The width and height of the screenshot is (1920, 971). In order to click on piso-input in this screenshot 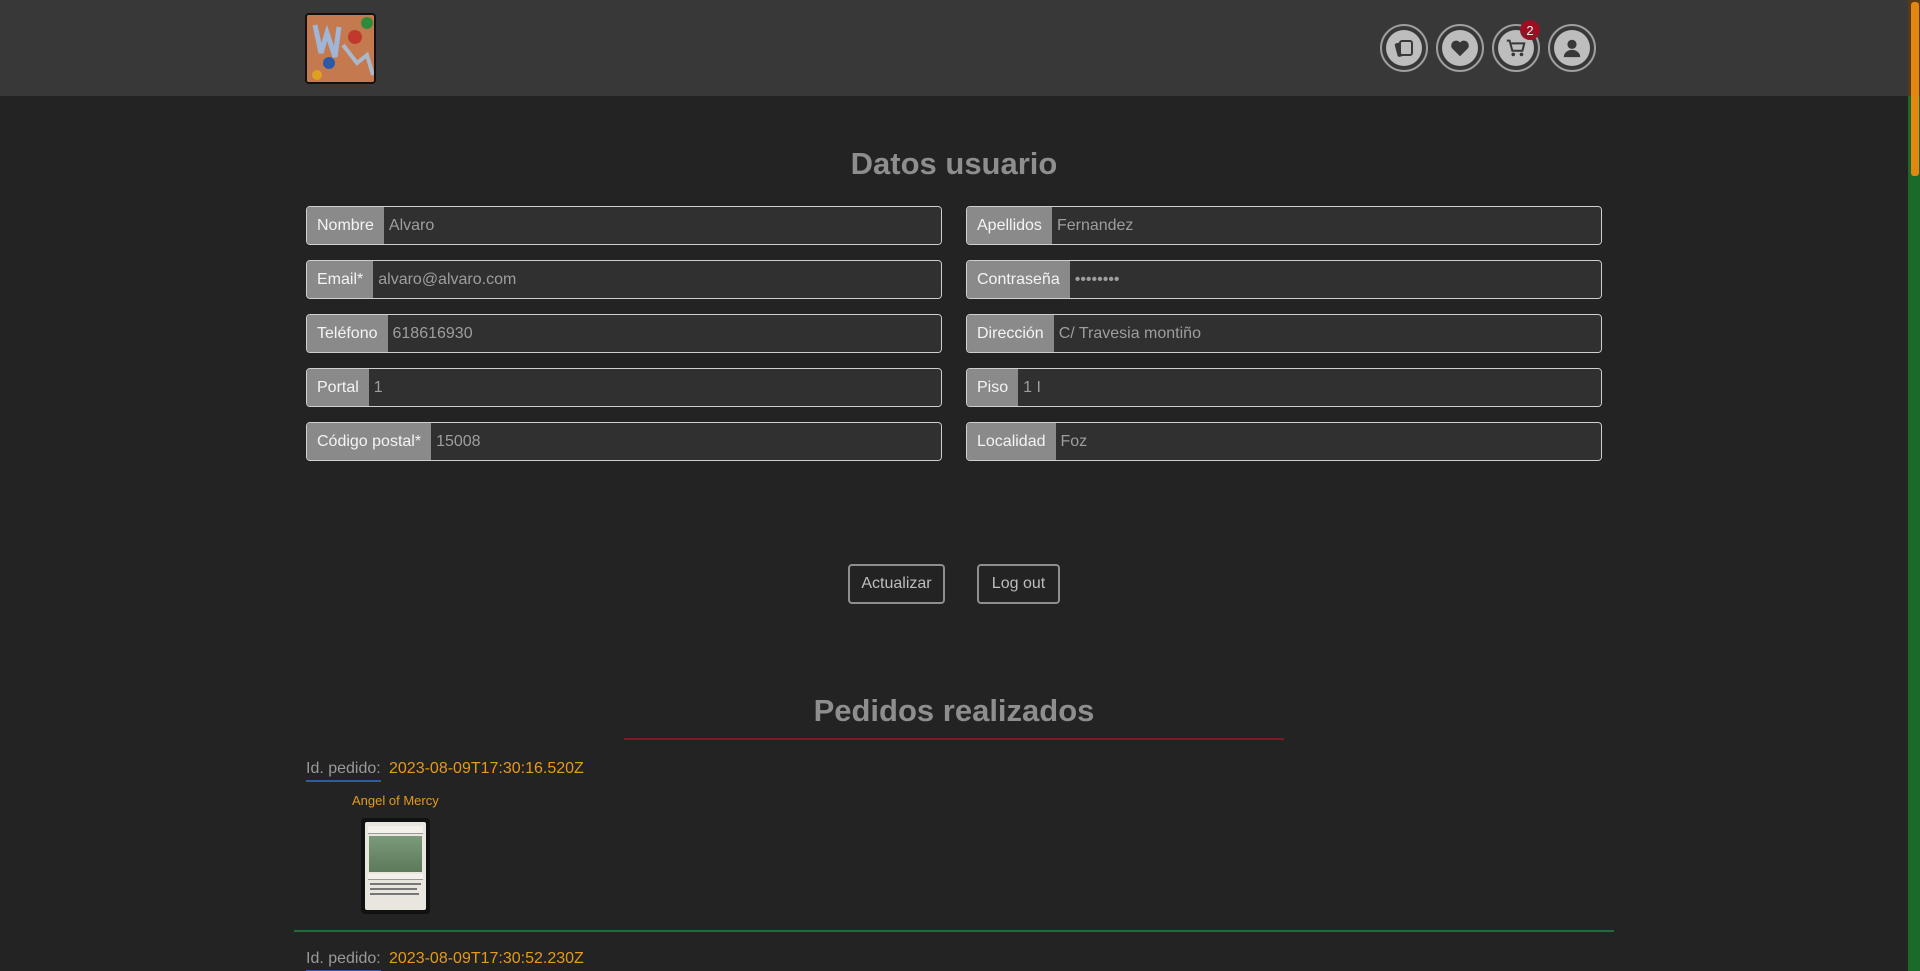, I will do `click(1309, 387)`.